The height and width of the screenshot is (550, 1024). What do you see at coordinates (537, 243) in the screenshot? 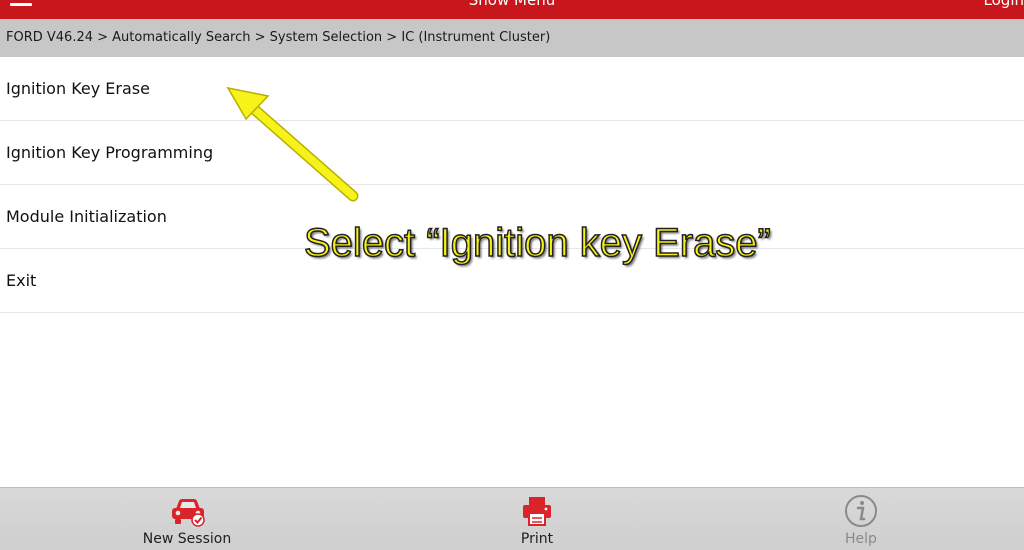
I see `instruction-caption: Select “Ignition key Erase”` at bounding box center [537, 243].